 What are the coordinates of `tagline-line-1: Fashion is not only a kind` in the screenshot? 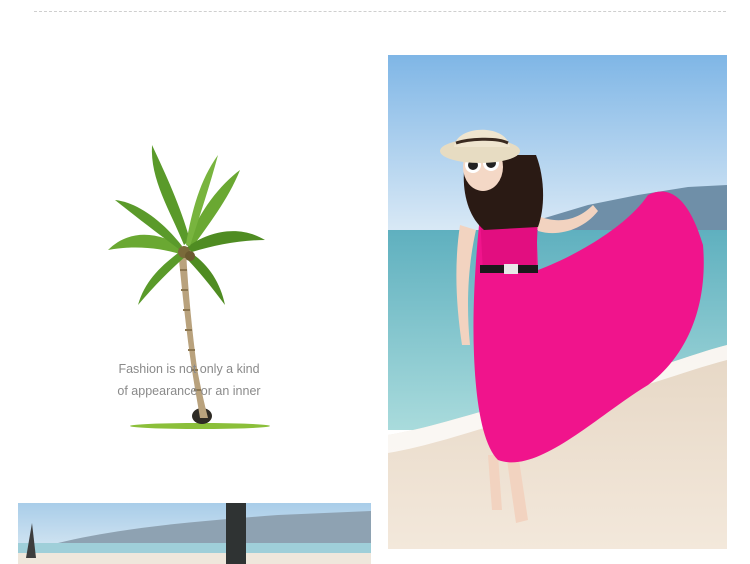 It's located at (189, 369).